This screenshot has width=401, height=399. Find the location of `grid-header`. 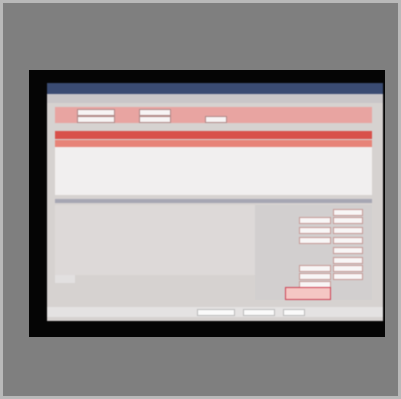

grid-header is located at coordinates (213, 135).